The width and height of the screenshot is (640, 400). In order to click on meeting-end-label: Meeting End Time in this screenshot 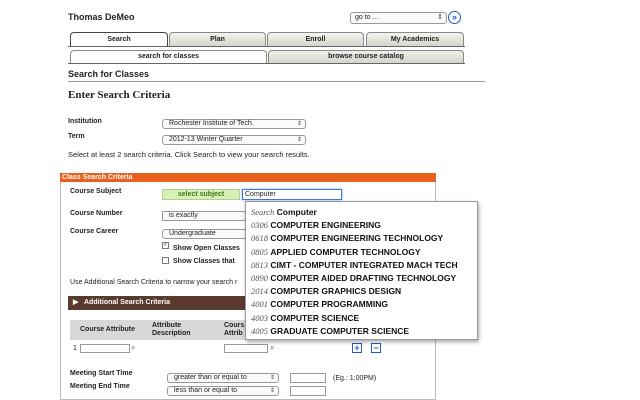, I will do `click(100, 386)`.